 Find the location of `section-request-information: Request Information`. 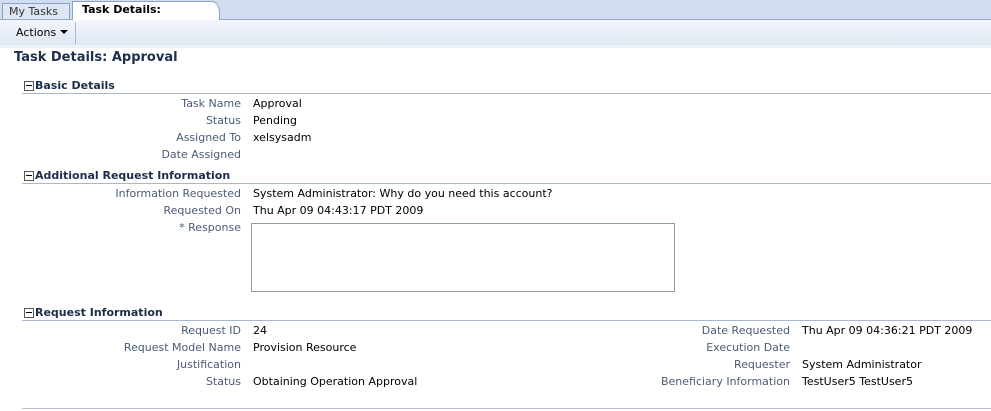

section-request-information: Request Information is located at coordinates (506, 313).